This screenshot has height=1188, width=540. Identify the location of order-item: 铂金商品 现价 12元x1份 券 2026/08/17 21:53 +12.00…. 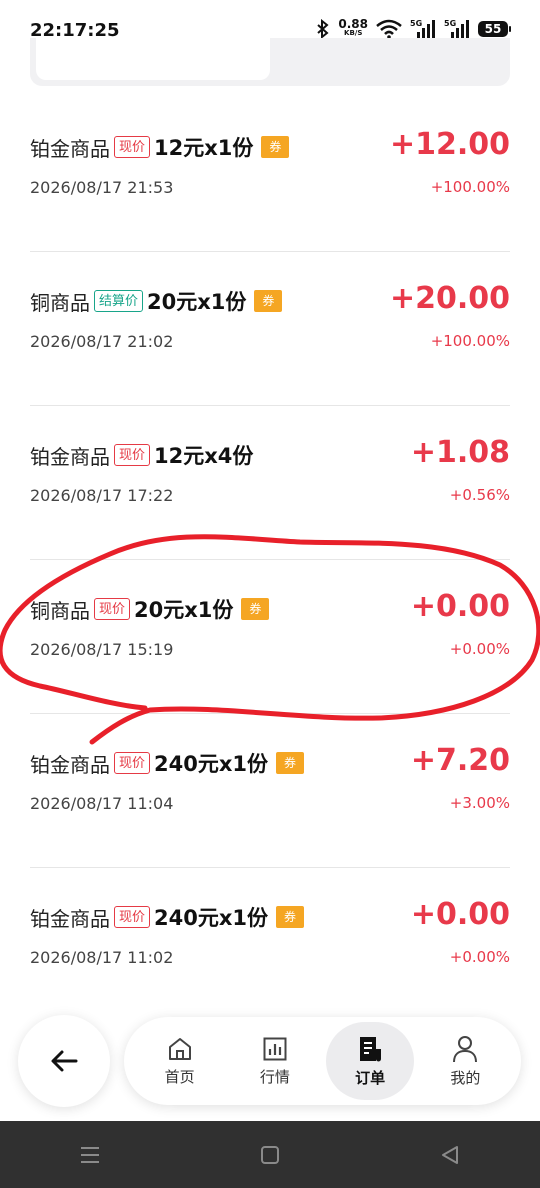
(270, 175).